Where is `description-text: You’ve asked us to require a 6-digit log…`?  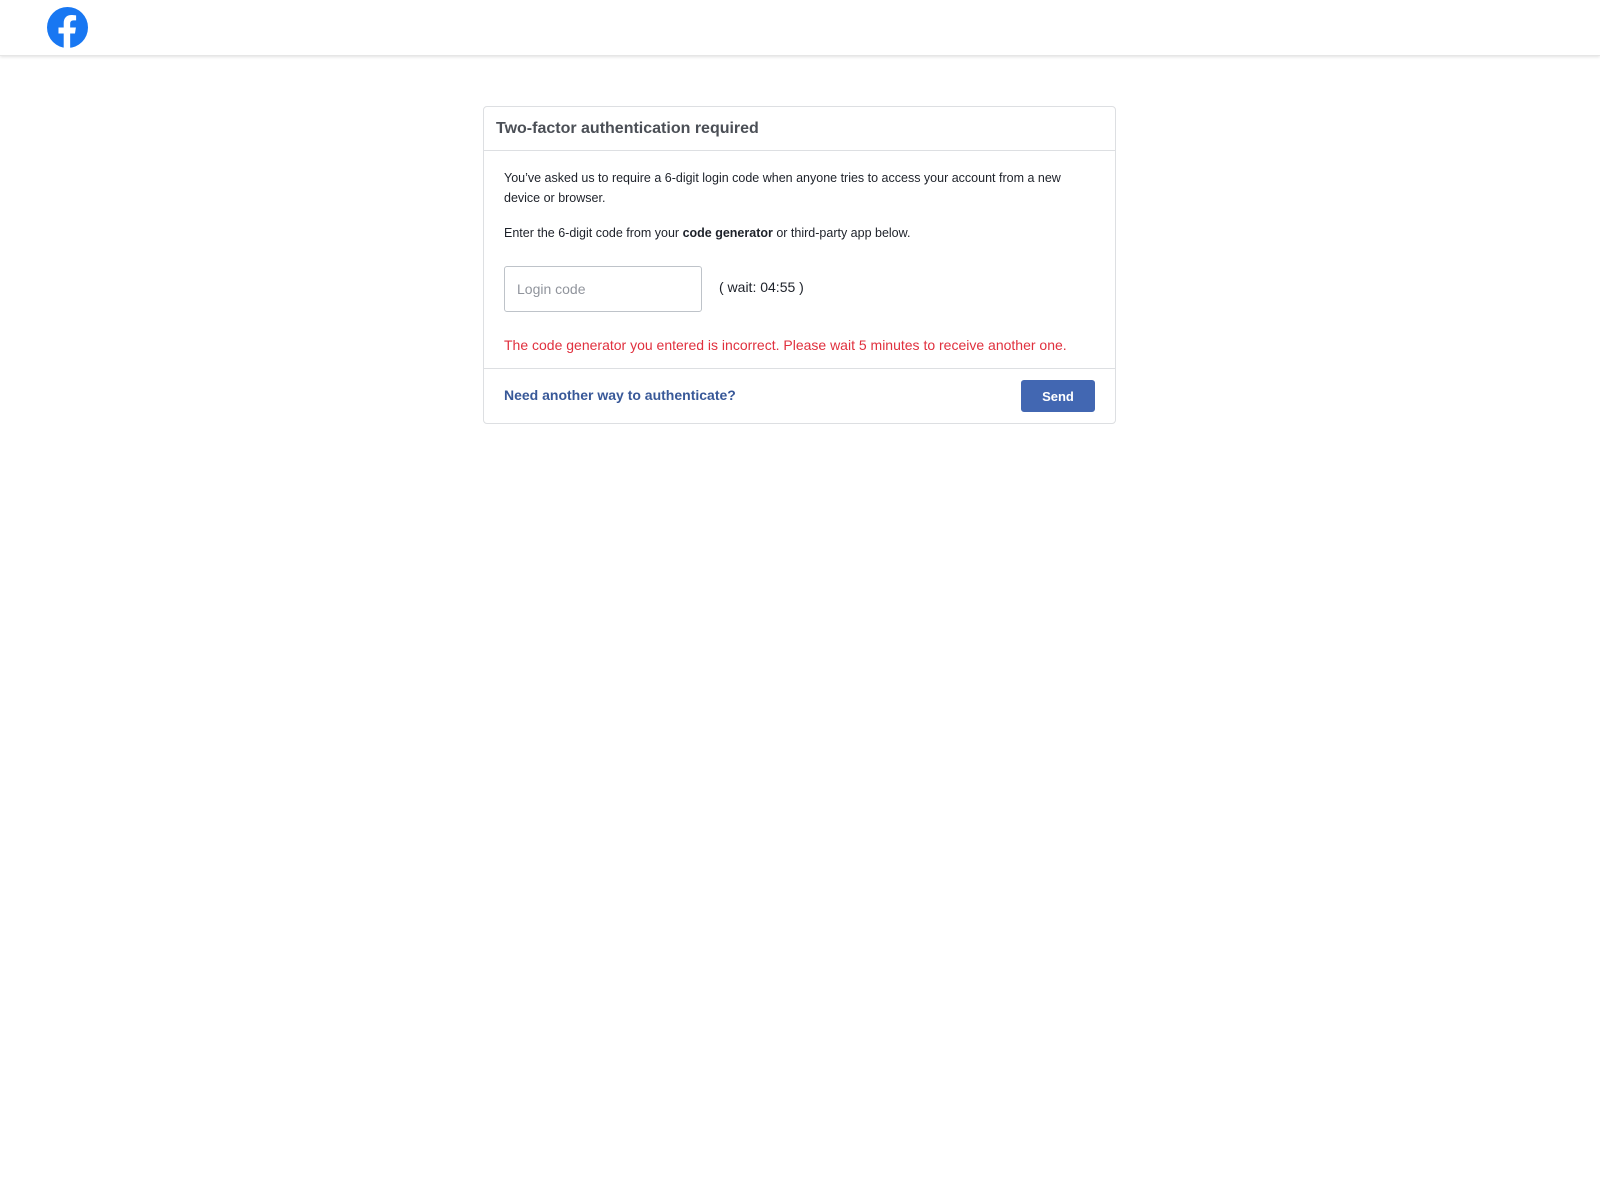 description-text: You’ve asked us to require a 6-digit log… is located at coordinates (782, 188).